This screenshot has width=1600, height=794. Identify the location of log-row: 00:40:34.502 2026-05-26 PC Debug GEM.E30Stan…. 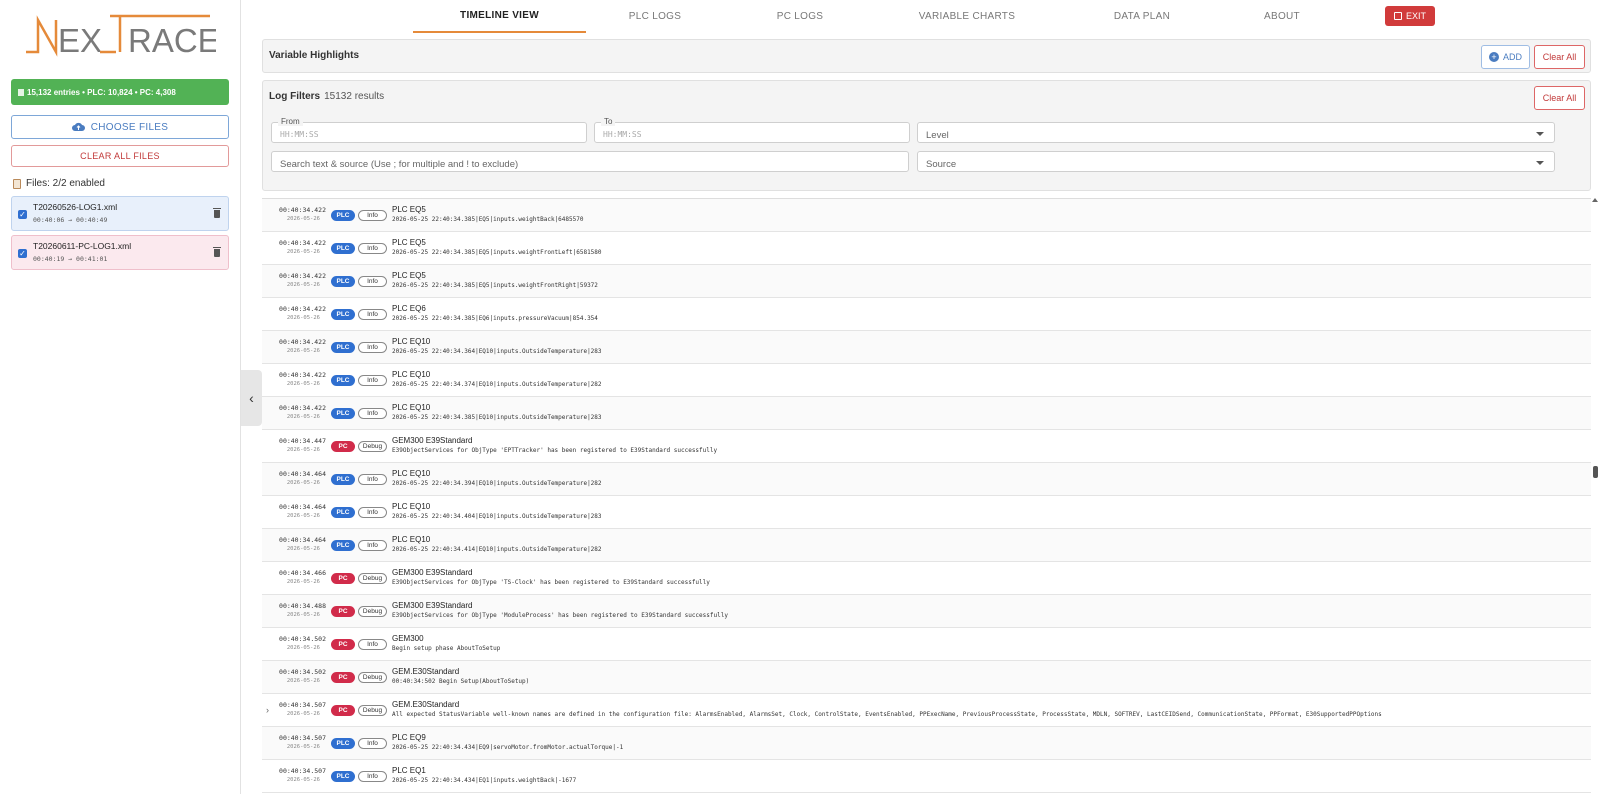
(926, 677).